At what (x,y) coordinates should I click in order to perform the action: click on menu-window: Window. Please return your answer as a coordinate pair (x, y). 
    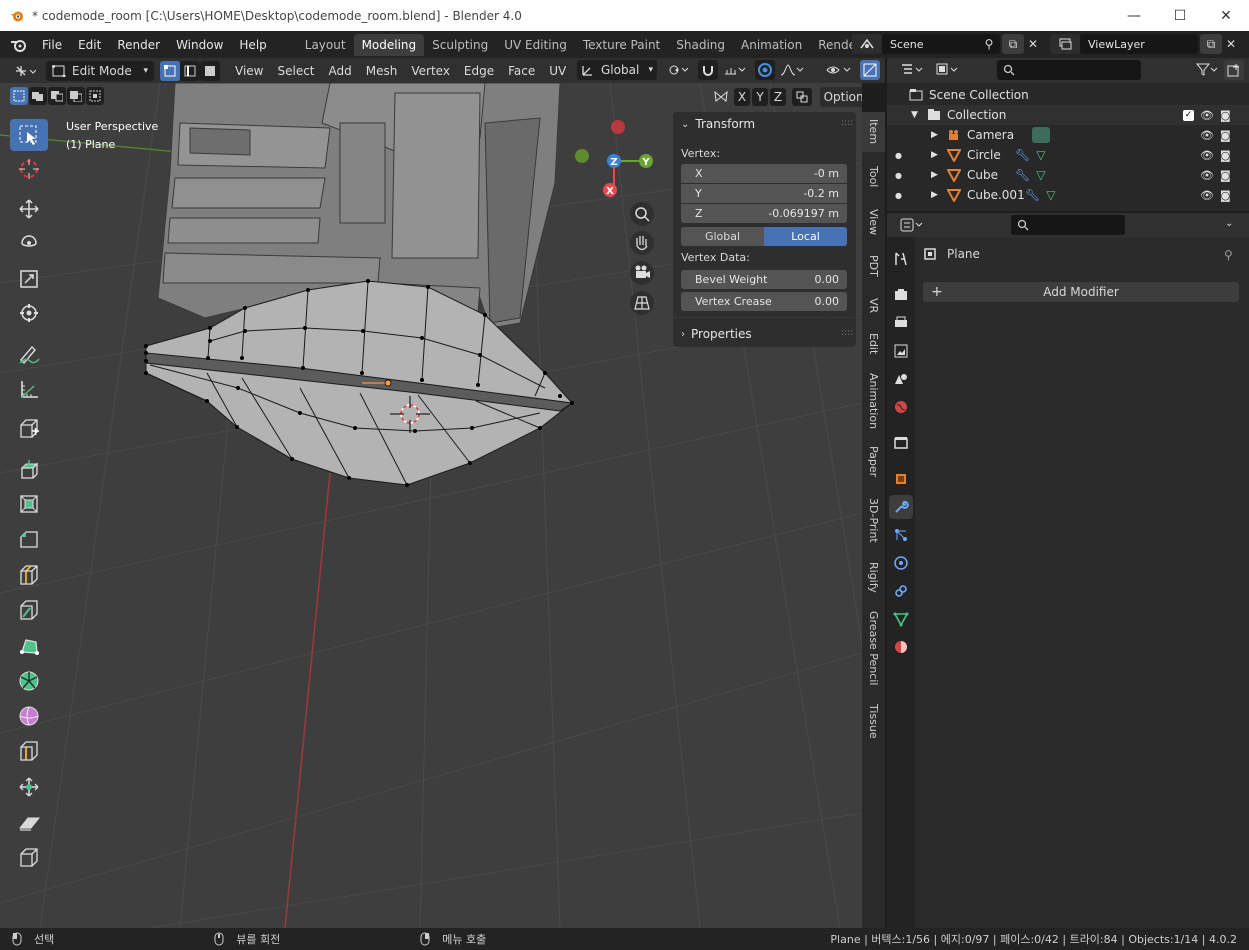
    Looking at the image, I should click on (199, 45).